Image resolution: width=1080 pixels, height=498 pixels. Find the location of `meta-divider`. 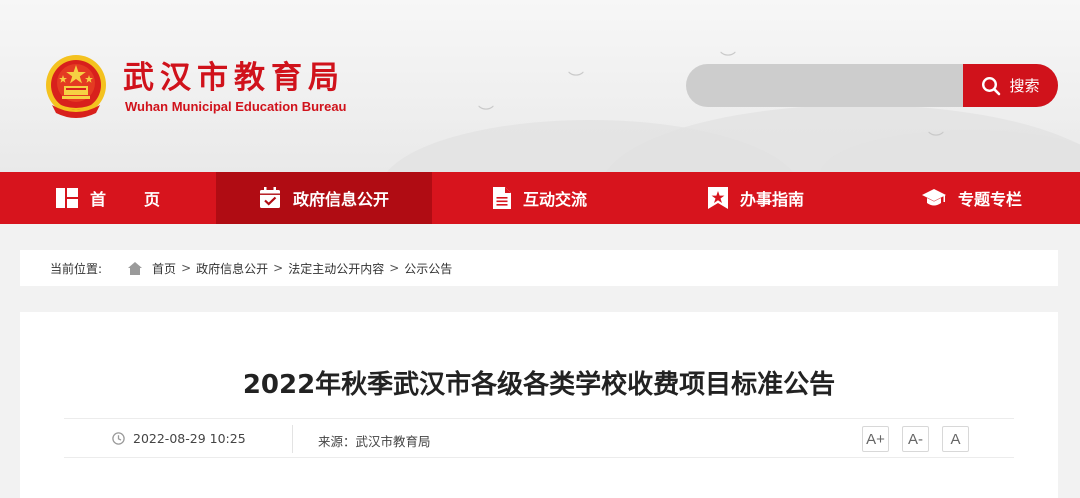

meta-divider is located at coordinates (292, 439).